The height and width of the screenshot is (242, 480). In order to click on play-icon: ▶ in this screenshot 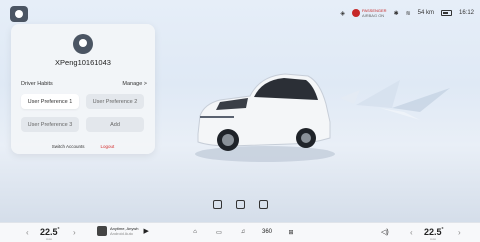, I will do `click(145, 231)`.